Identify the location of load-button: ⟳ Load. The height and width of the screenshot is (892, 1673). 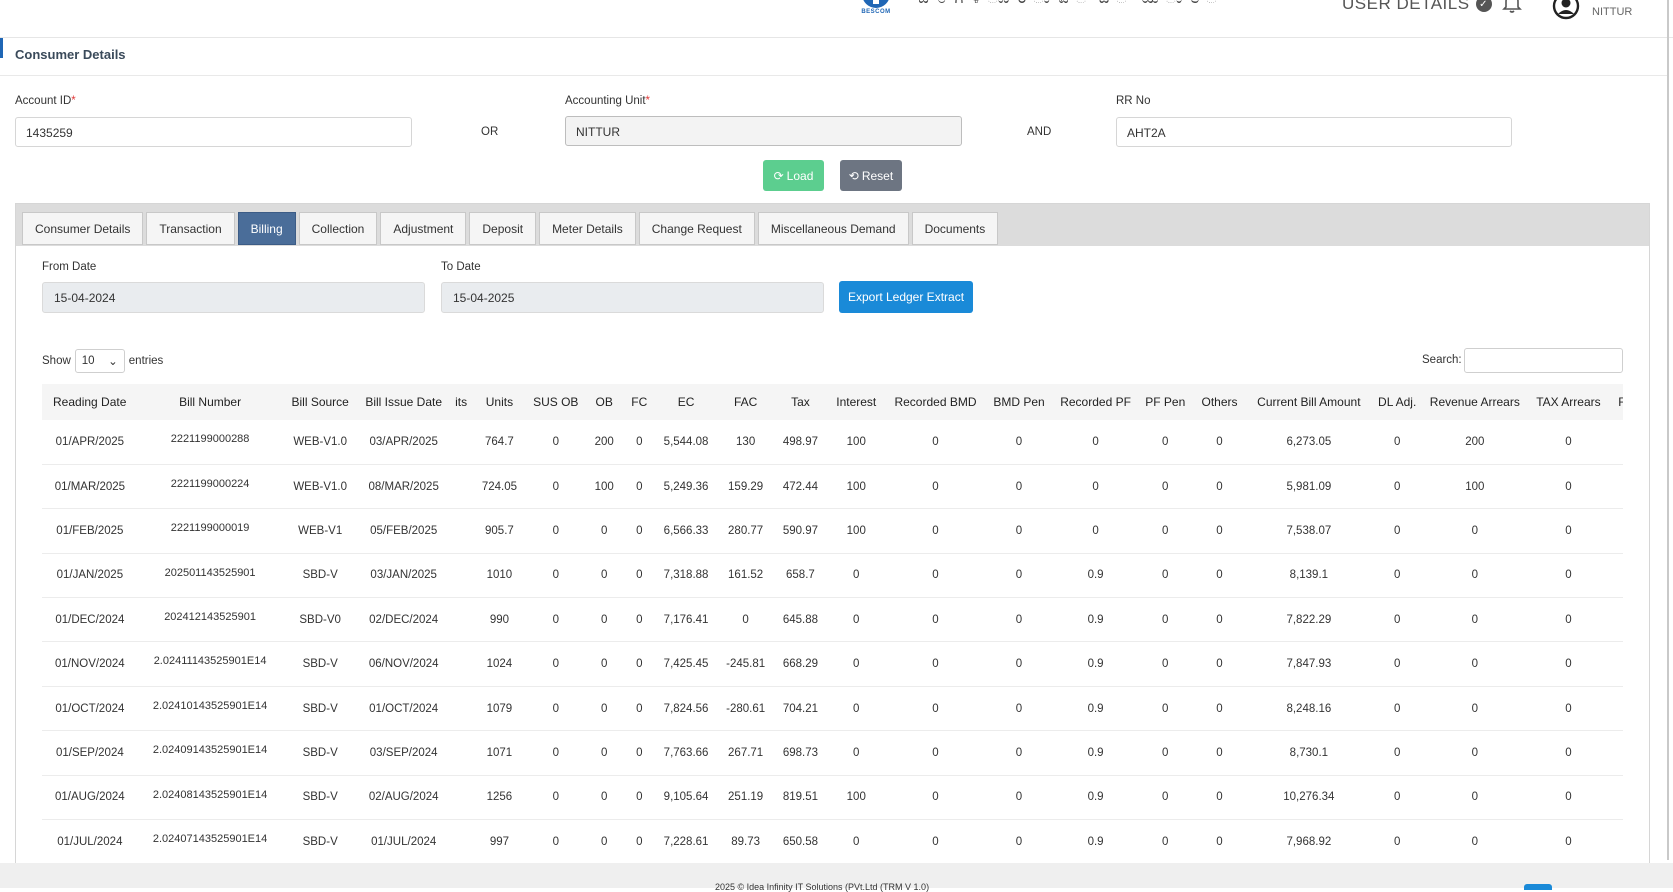
(793, 175).